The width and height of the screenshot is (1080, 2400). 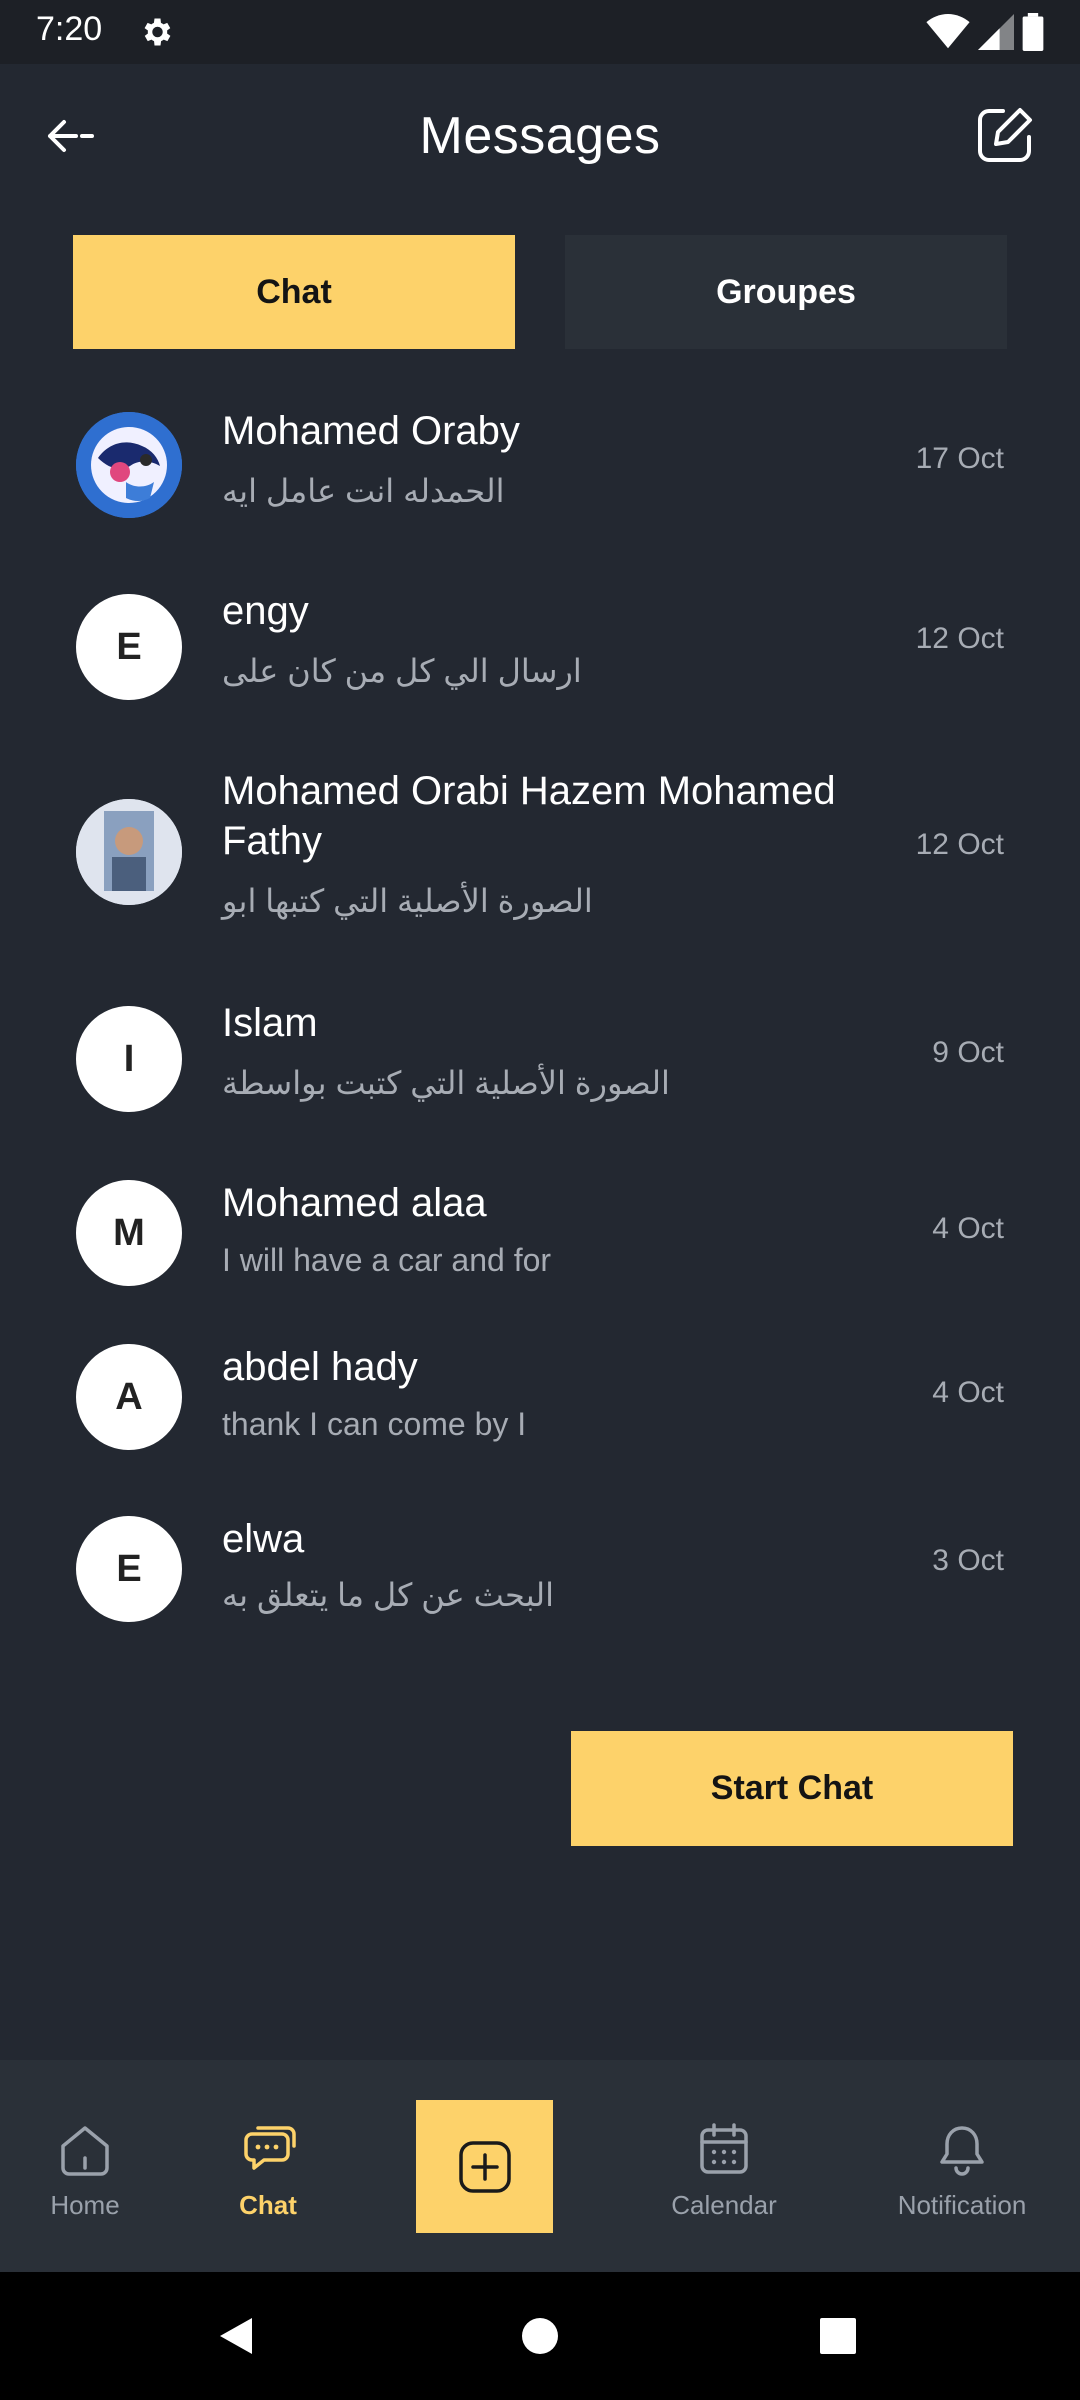 I want to click on app-header: Messages, so click(x=540, y=138).